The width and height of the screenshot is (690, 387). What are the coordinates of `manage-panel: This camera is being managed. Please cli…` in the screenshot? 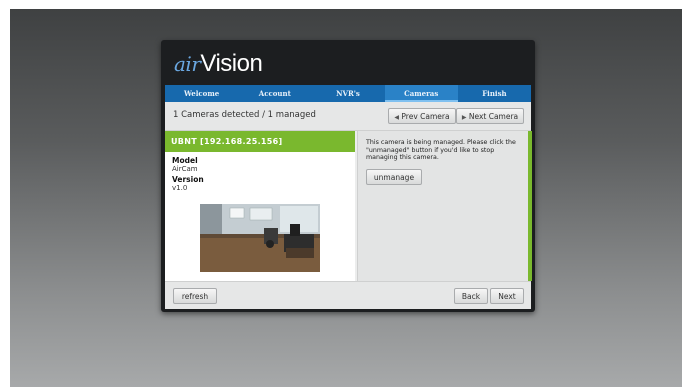 It's located at (444, 206).